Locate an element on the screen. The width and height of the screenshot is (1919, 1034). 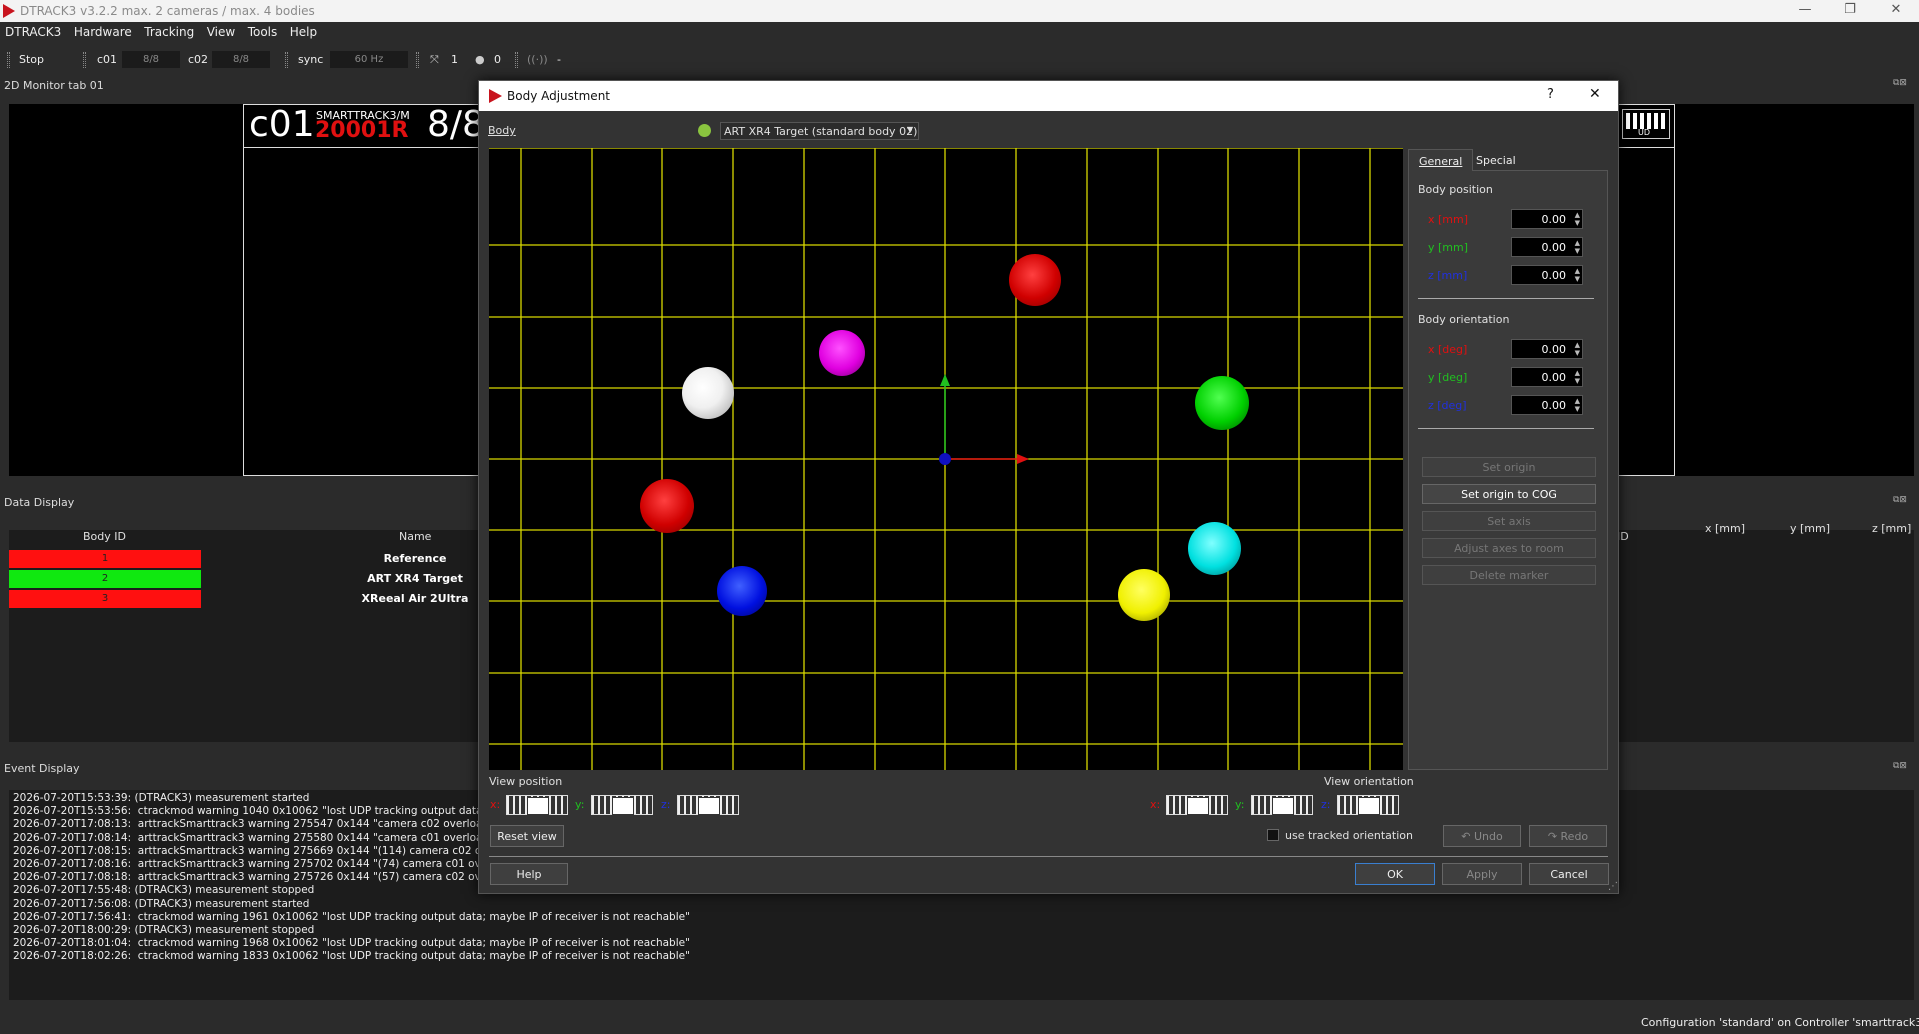
tab-general: General is located at coordinates (1441, 160).